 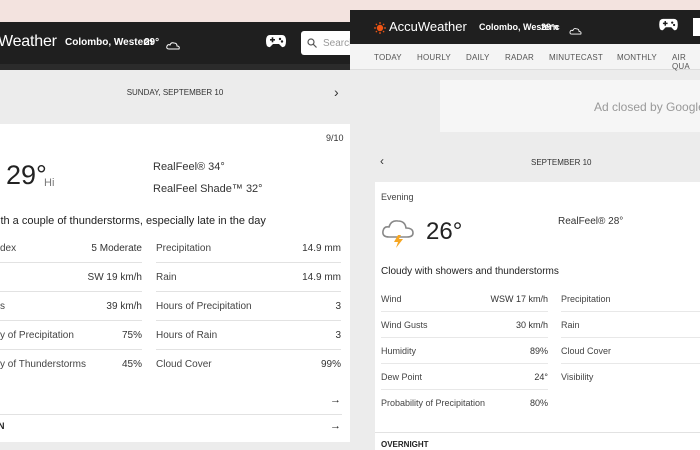 I want to click on detail-label: s, so click(x=2, y=306).